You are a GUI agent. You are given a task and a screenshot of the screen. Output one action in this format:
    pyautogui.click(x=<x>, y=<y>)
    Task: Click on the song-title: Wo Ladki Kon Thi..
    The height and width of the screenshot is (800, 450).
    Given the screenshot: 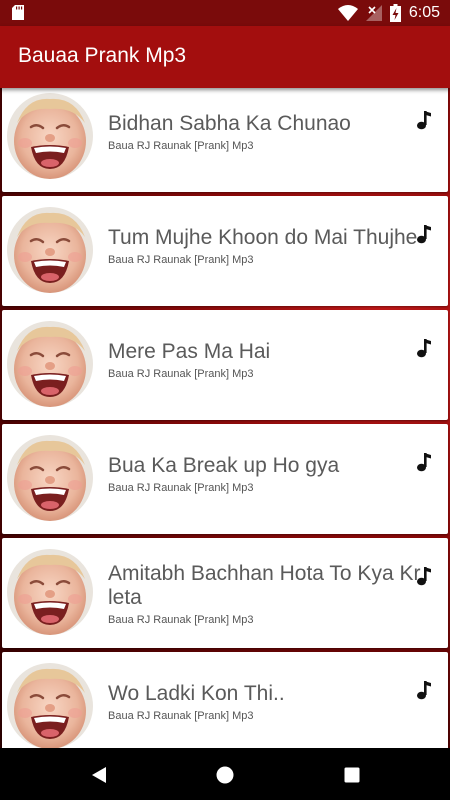 What is the action you would take?
    pyautogui.click(x=196, y=693)
    